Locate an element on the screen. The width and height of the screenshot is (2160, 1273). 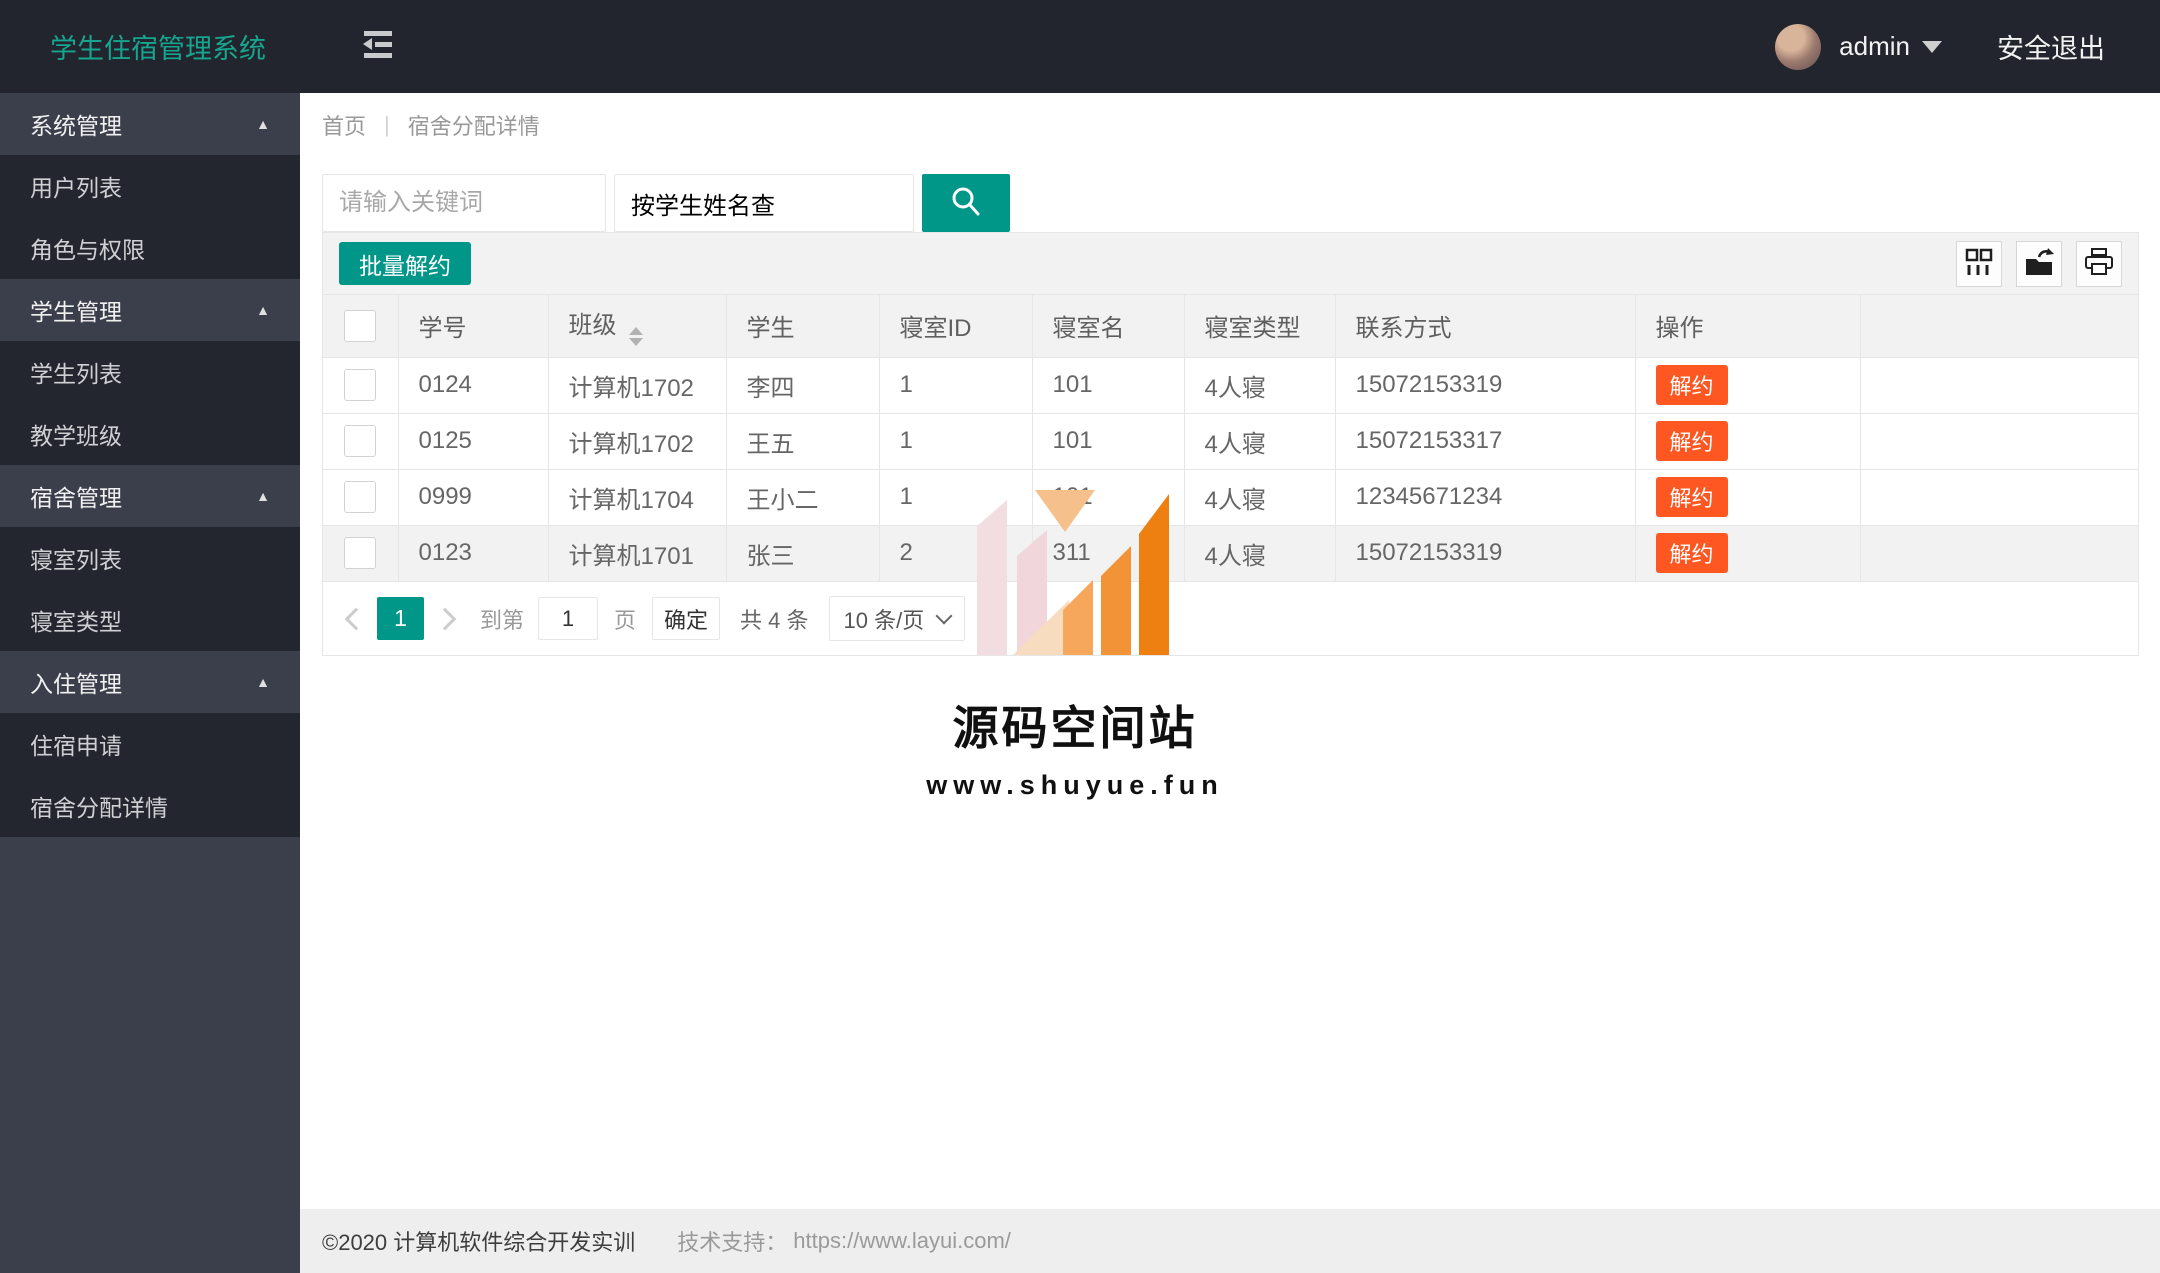
sidebar-section-checkin: 入住管理 ▲ is located at coordinates (150, 682).